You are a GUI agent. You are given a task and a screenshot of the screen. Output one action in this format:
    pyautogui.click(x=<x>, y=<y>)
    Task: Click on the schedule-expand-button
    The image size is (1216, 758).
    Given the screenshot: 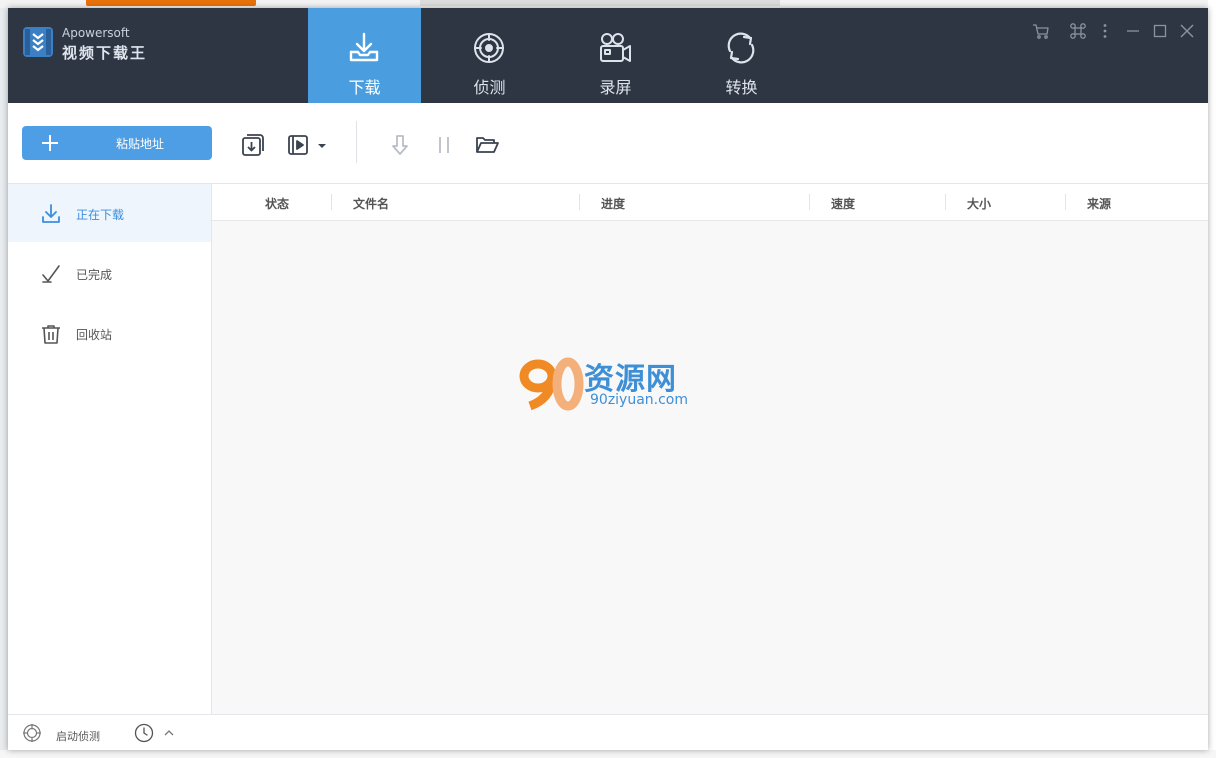 What is the action you would take?
    pyautogui.click(x=169, y=733)
    